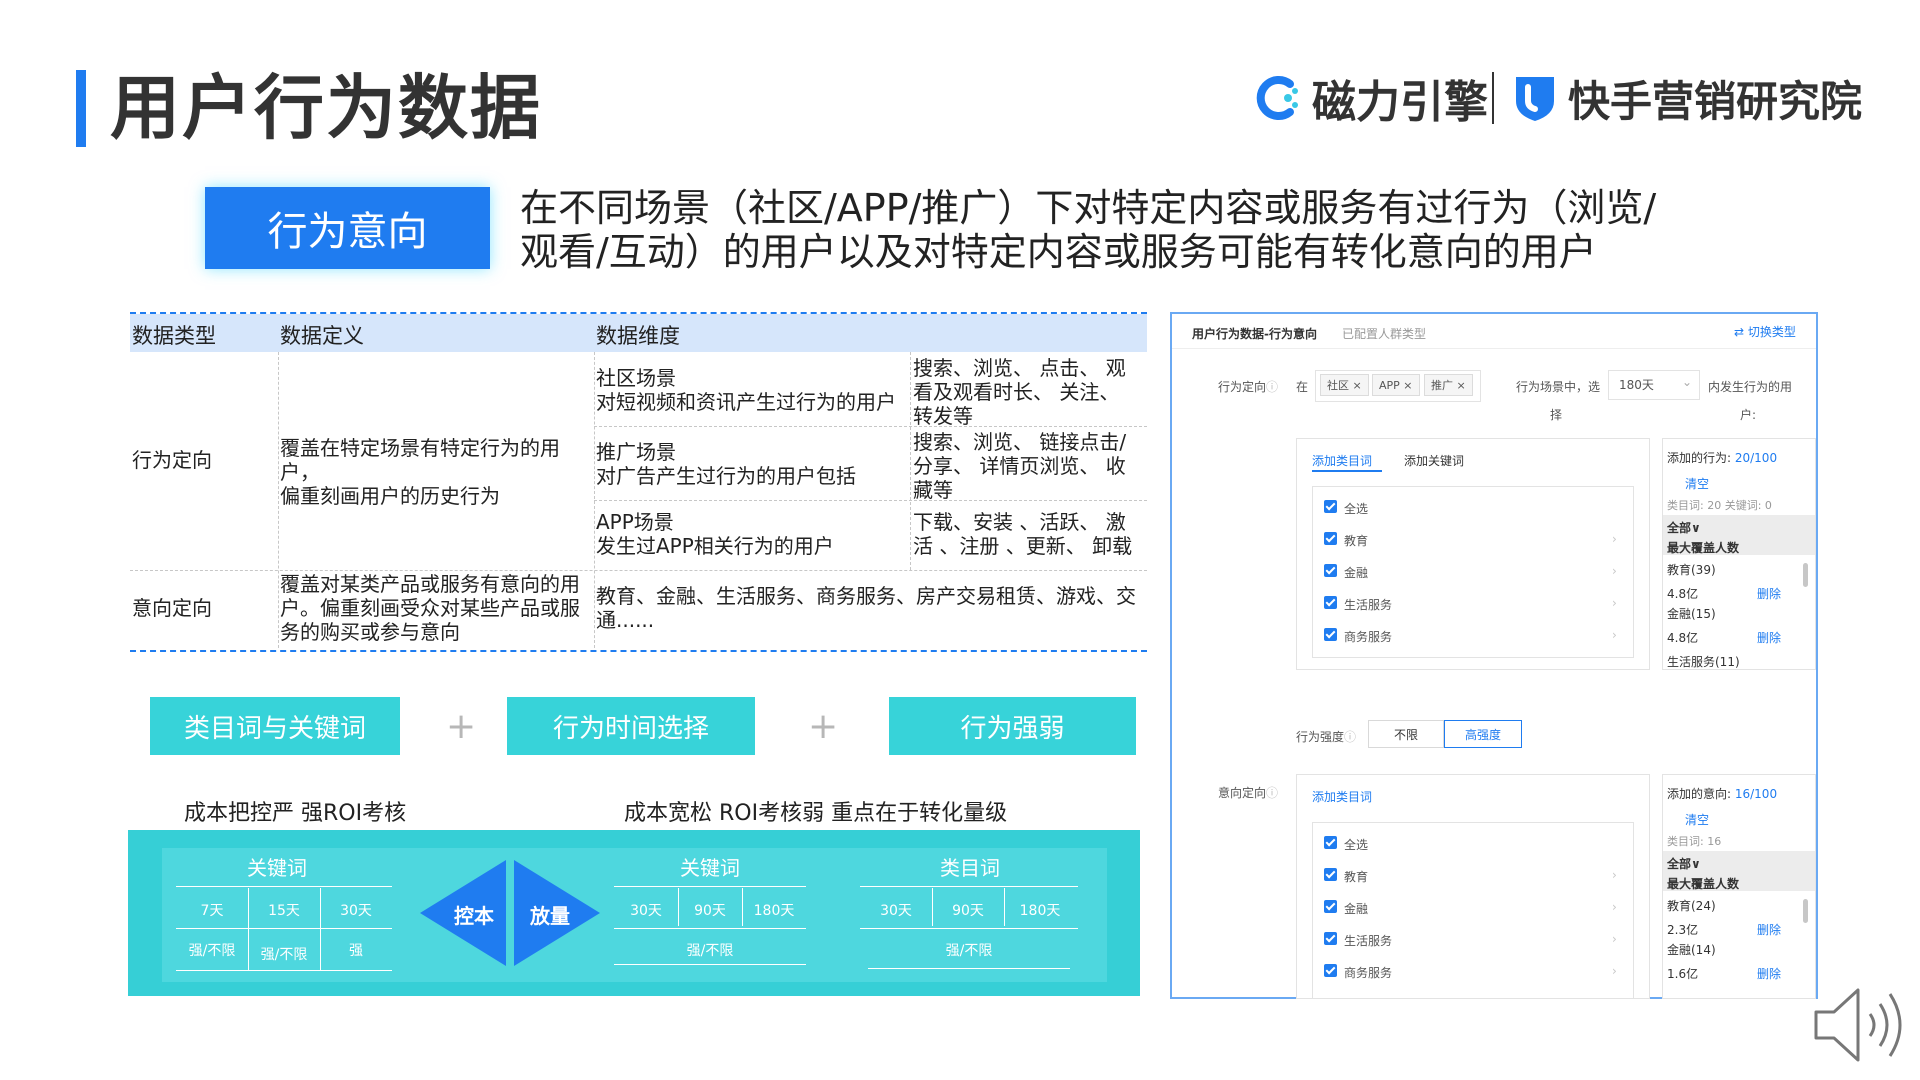 The height and width of the screenshot is (1080, 1920). Describe the element at coordinates (510, 913) in the screenshot. I see `control-expand-diamond` at that location.